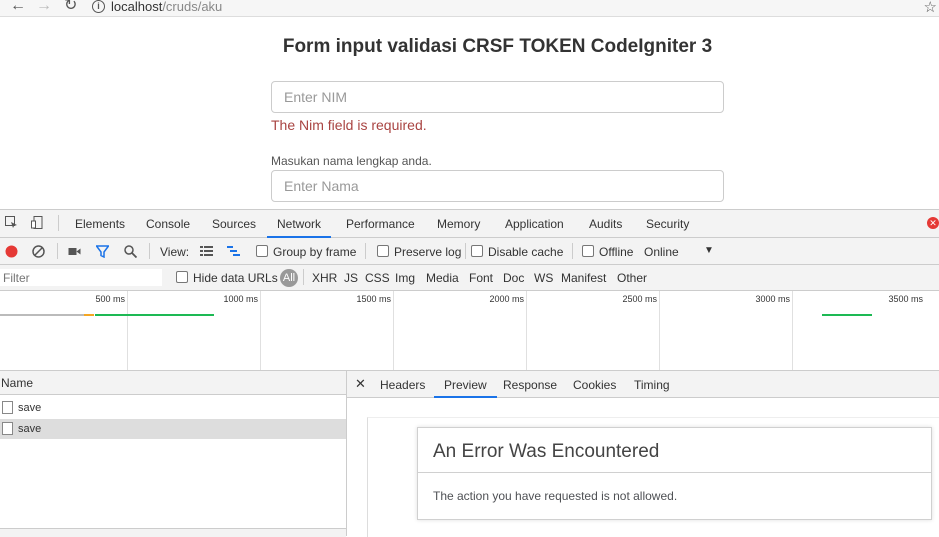 The width and height of the screenshot is (939, 537). Describe the element at coordinates (18, 7) in the screenshot. I see `back-arrow-icon: ←` at that location.